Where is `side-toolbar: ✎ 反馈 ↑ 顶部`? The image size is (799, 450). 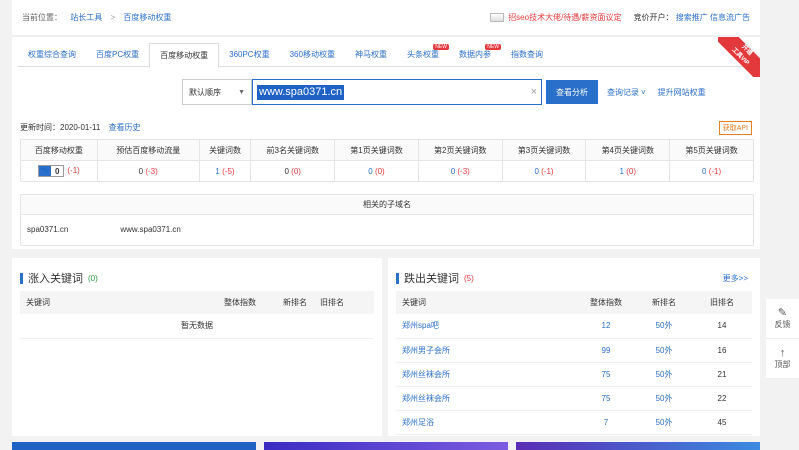
side-toolbar: ✎ 反馈 ↑ 顶部 is located at coordinates (782, 339).